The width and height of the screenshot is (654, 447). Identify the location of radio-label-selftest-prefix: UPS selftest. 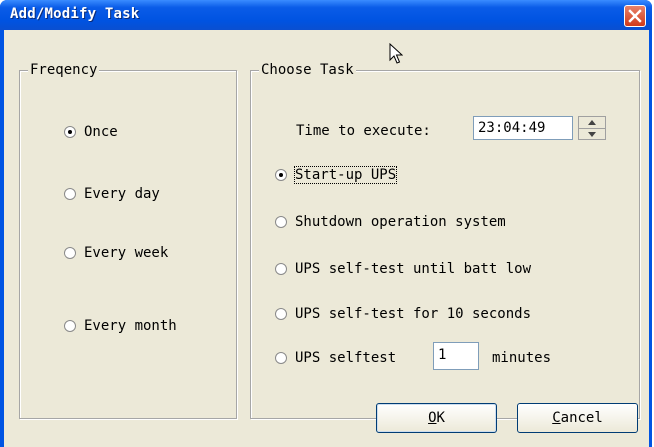
(346, 358).